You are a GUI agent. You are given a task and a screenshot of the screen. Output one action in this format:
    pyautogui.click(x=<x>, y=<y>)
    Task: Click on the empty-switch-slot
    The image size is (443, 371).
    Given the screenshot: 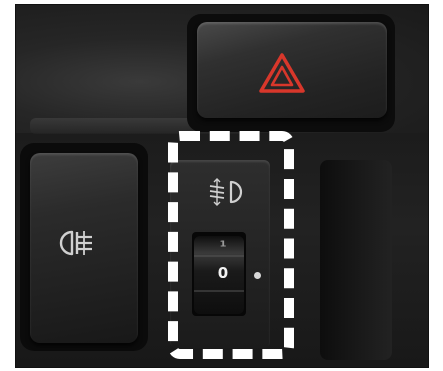 What is the action you would take?
    pyautogui.click(x=356, y=260)
    